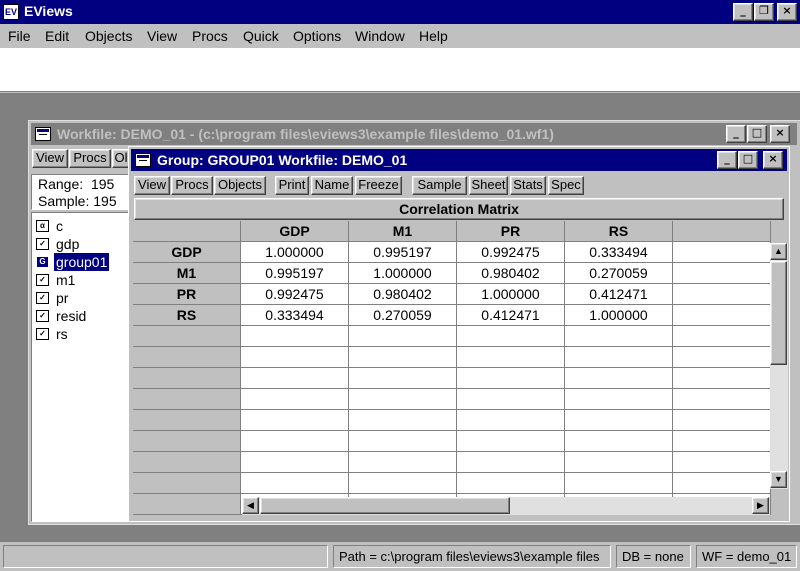  Describe the element at coordinates (187, 252) in the screenshot. I see `row-header: GDP` at that location.